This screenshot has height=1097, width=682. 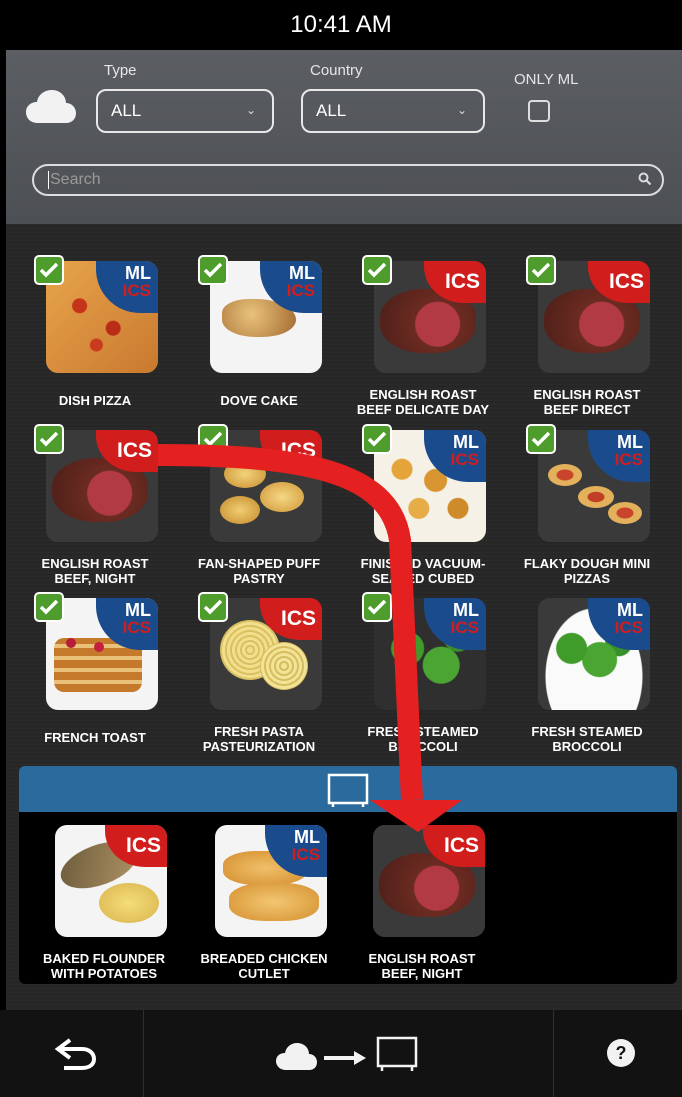 I want to click on device-tray-header, so click(x=348, y=789).